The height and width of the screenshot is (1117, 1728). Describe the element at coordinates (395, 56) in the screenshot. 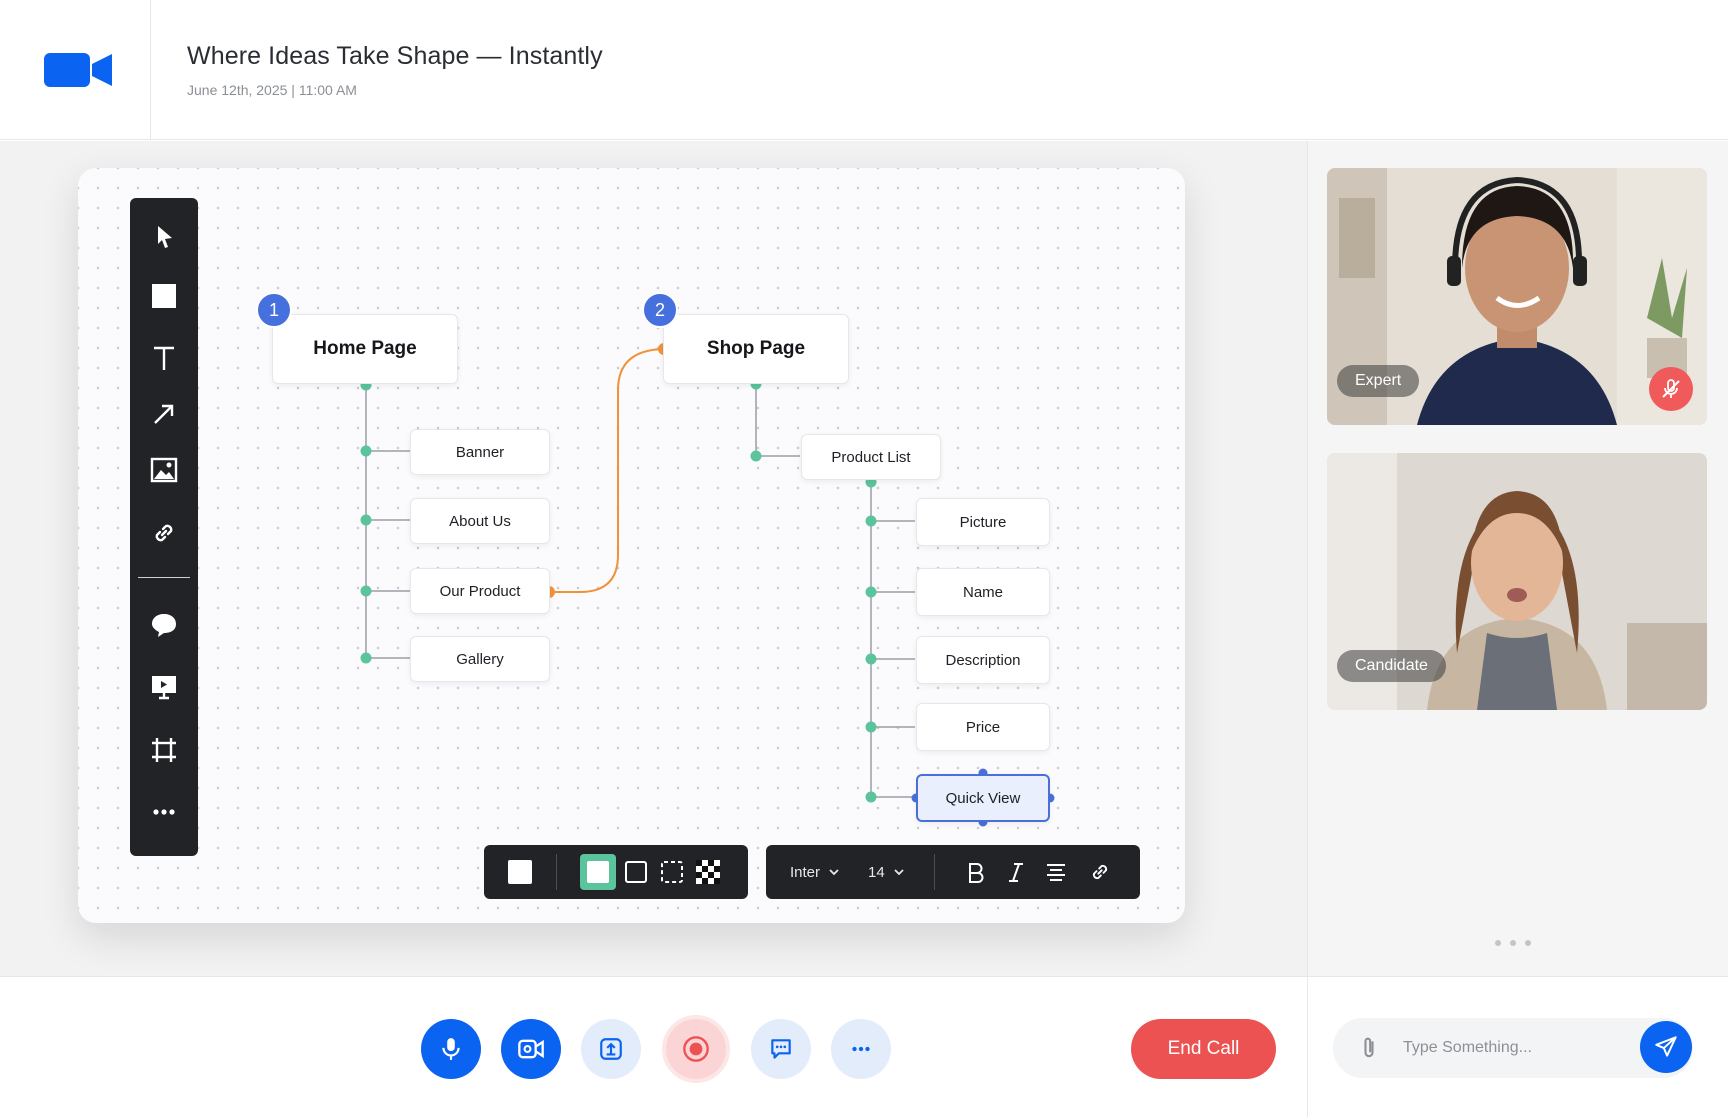

I see `meeting-title: Where Ideas Take Shape — Instantly` at that location.